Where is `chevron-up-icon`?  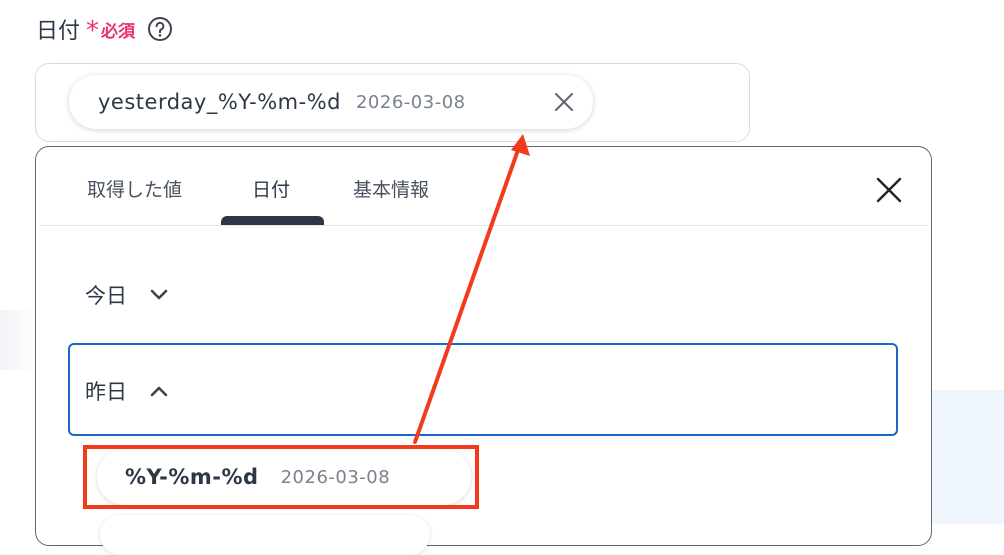
chevron-up-icon is located at coordinates (159, 391).